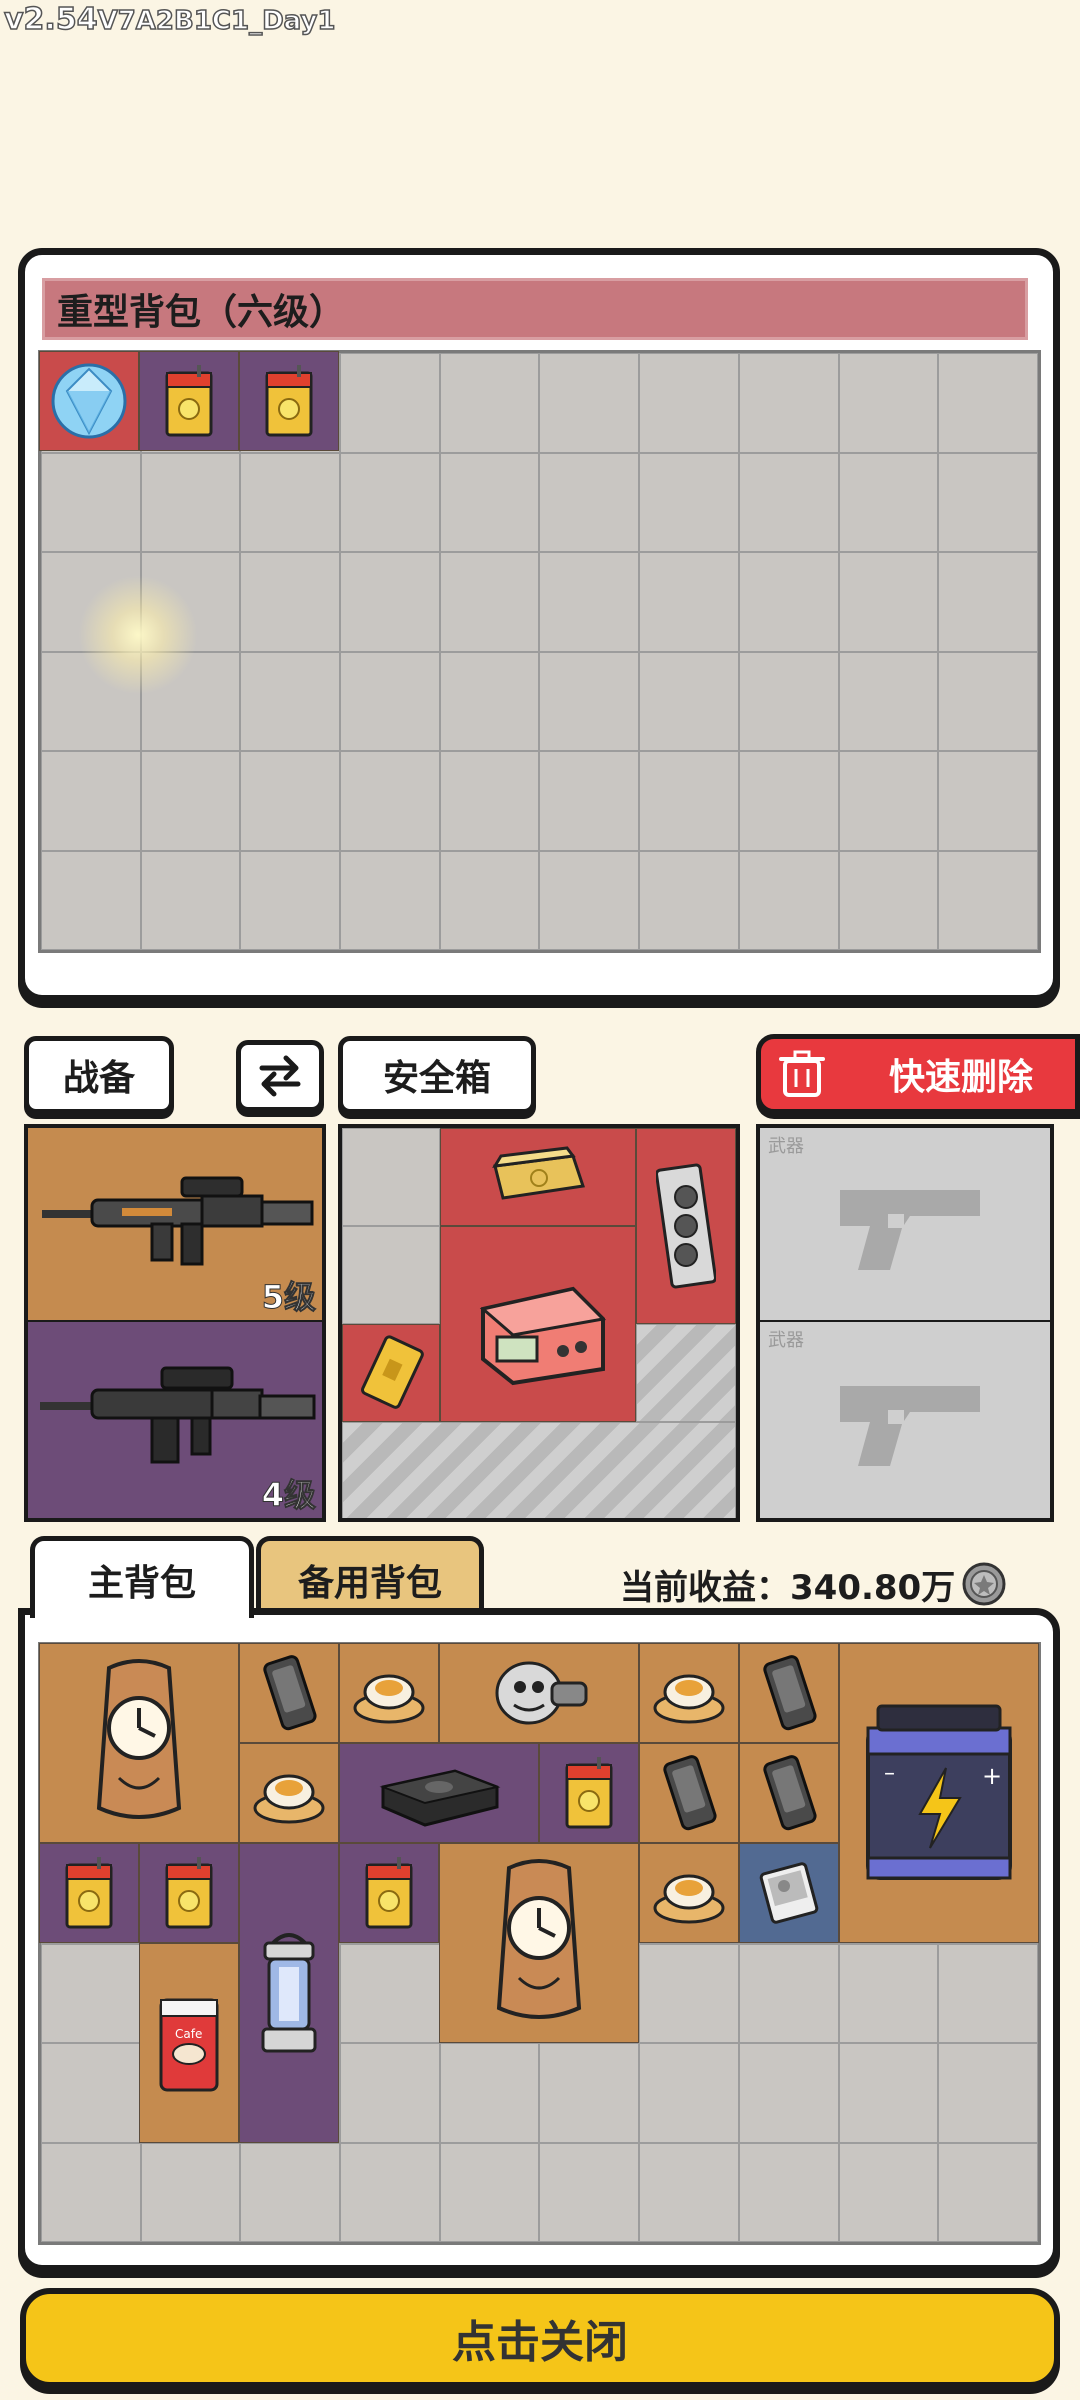  I want to click on inventory-item: – +, so click(939, 1793).